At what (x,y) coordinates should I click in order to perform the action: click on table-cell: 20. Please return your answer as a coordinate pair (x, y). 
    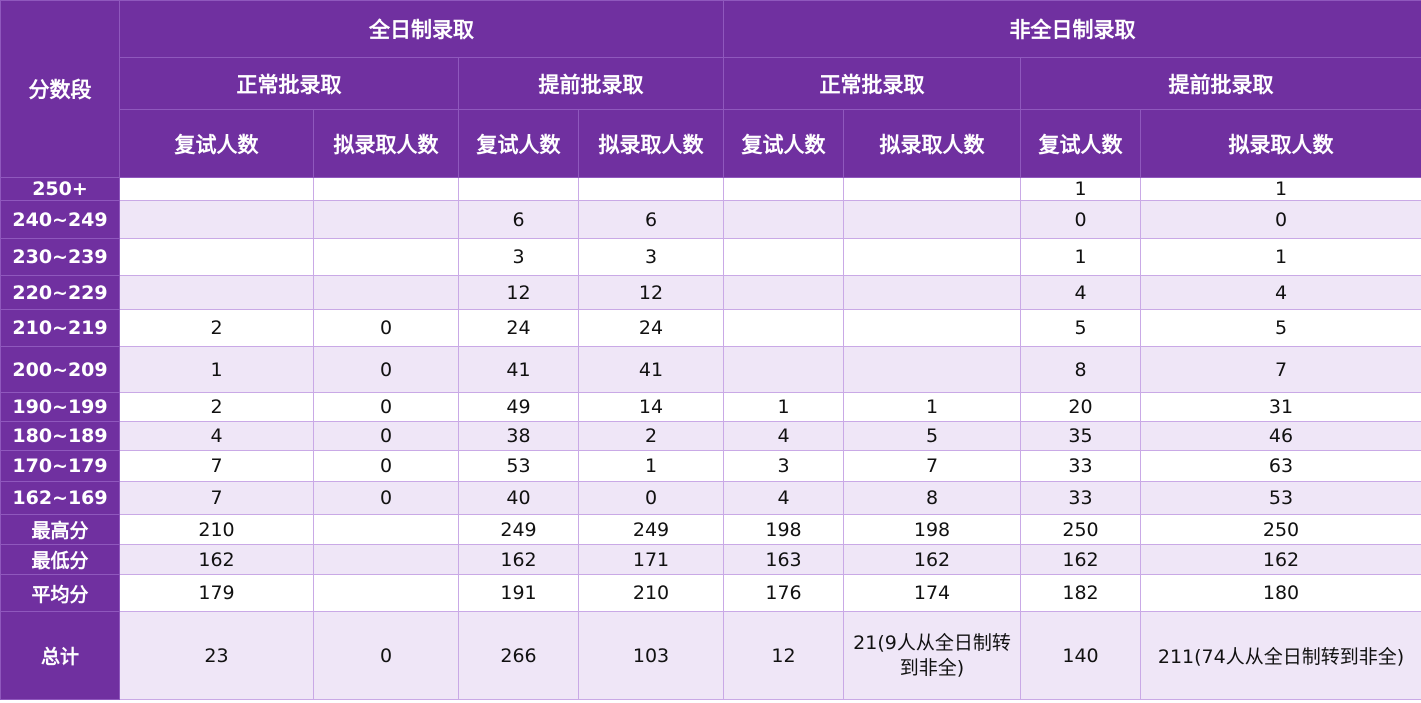
    Looking at the image, I should click on (1080, 407).